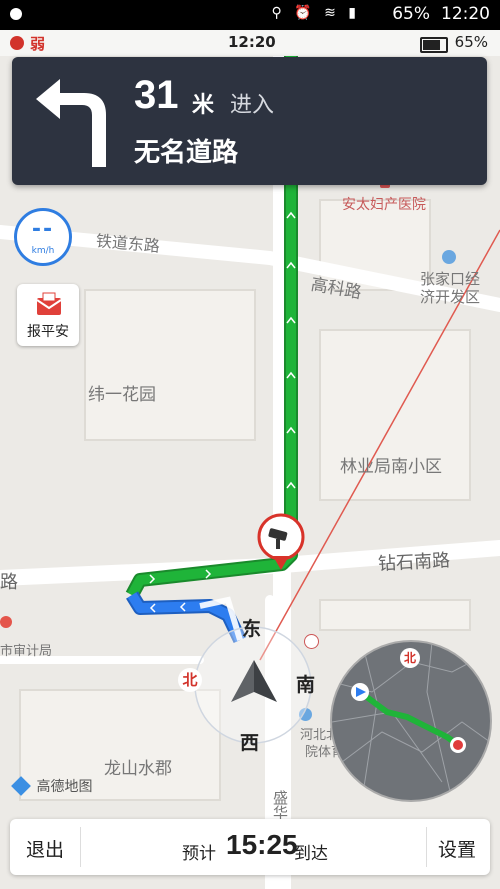 The image size is (500, 889). I want to click on place-label: 纬一花园, so click(122, 395).